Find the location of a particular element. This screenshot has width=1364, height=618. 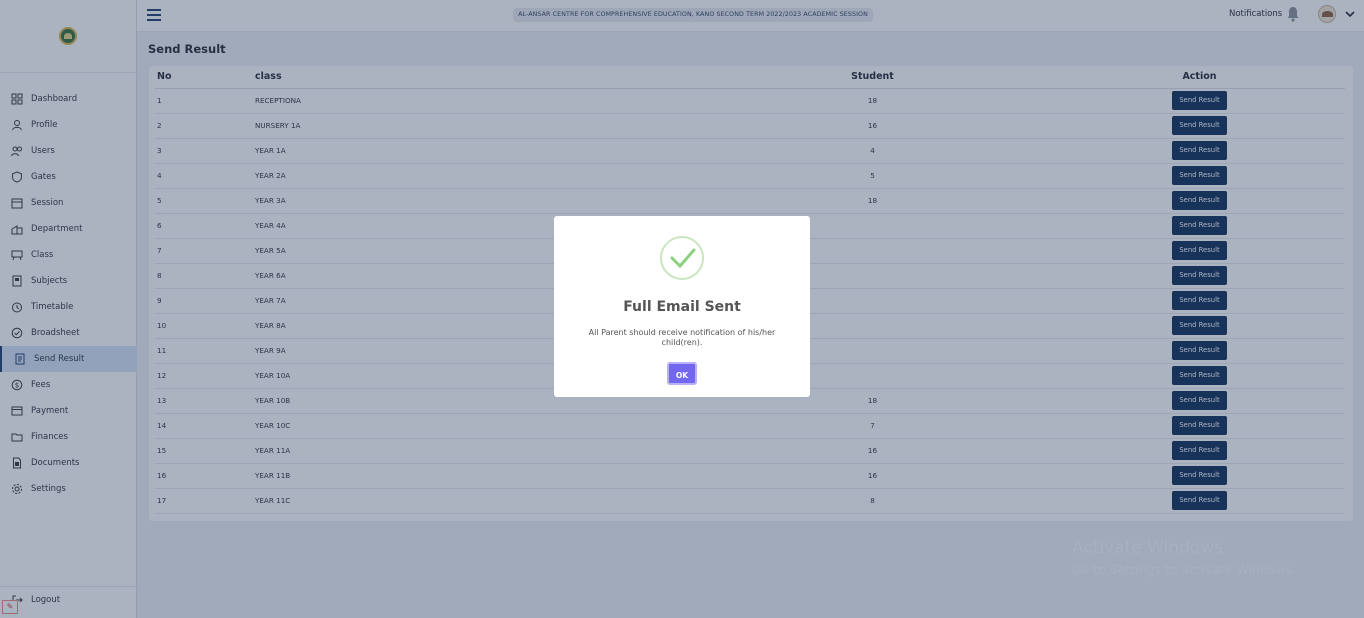

dialog-title: Full Email Sent is located at coordinates (682, 307).